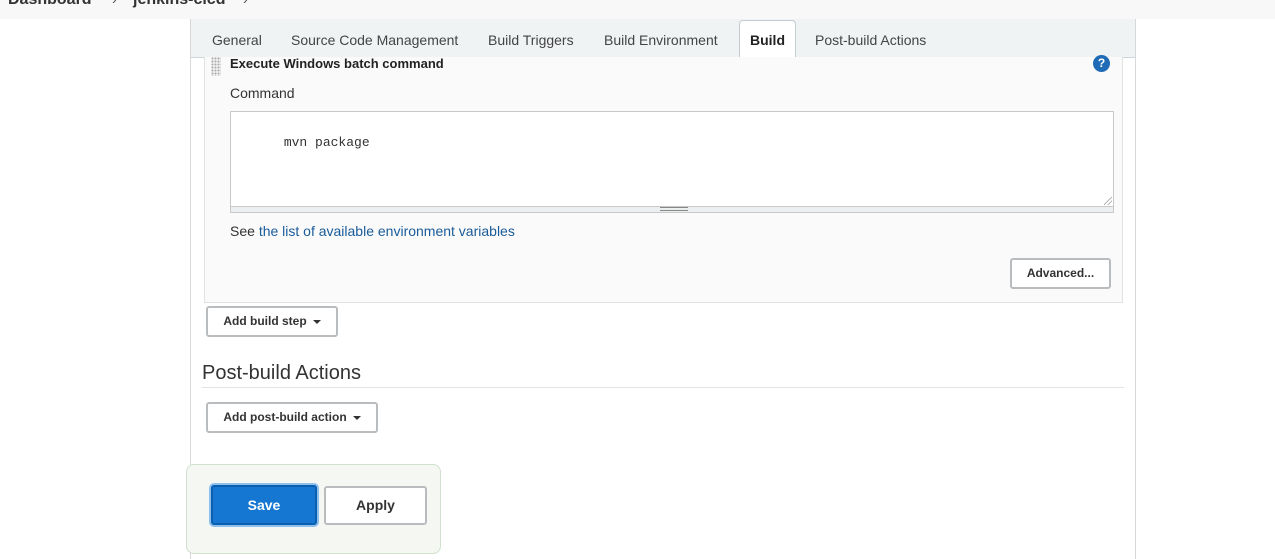  Describe the element at coordinates (375, 505) in the screenshot. I see `apply-button: Apply` at that location.